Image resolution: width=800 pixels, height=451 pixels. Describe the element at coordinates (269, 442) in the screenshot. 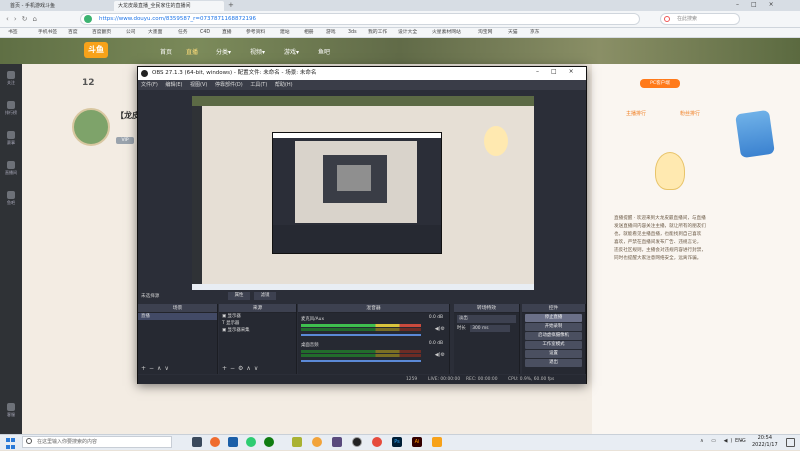

I see `xbox-icon` at that location.